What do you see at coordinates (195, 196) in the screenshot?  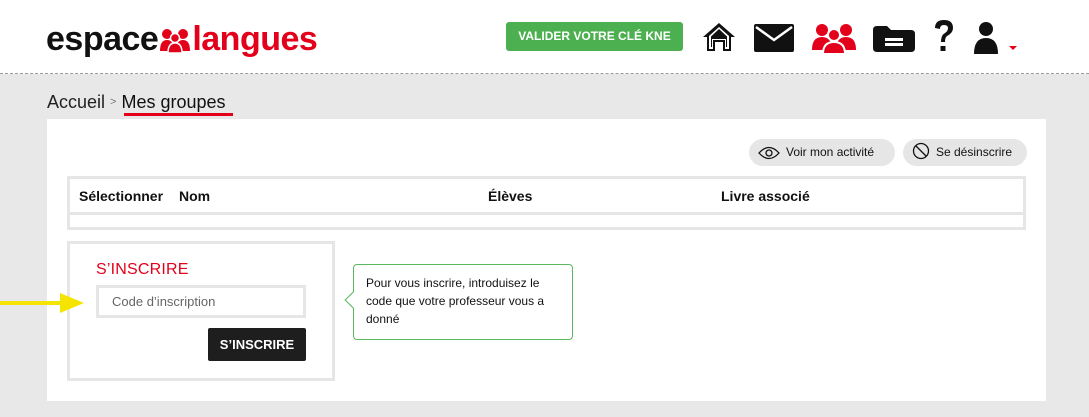 I see `column-header-name: Nom` at bounding box center [195, 196].